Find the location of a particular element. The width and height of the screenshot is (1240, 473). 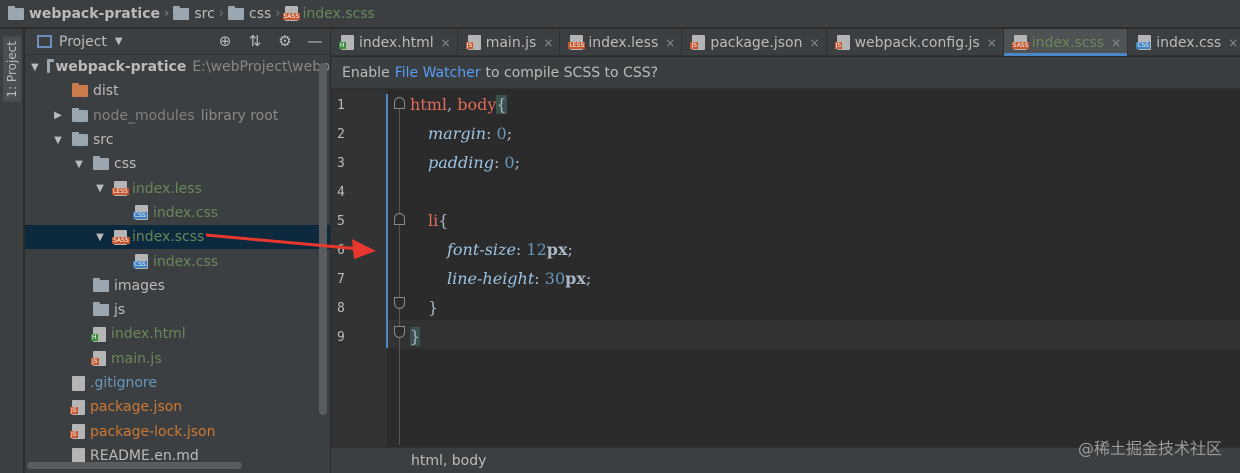

json-file-icon: JS is located at coordinates (698, 42).